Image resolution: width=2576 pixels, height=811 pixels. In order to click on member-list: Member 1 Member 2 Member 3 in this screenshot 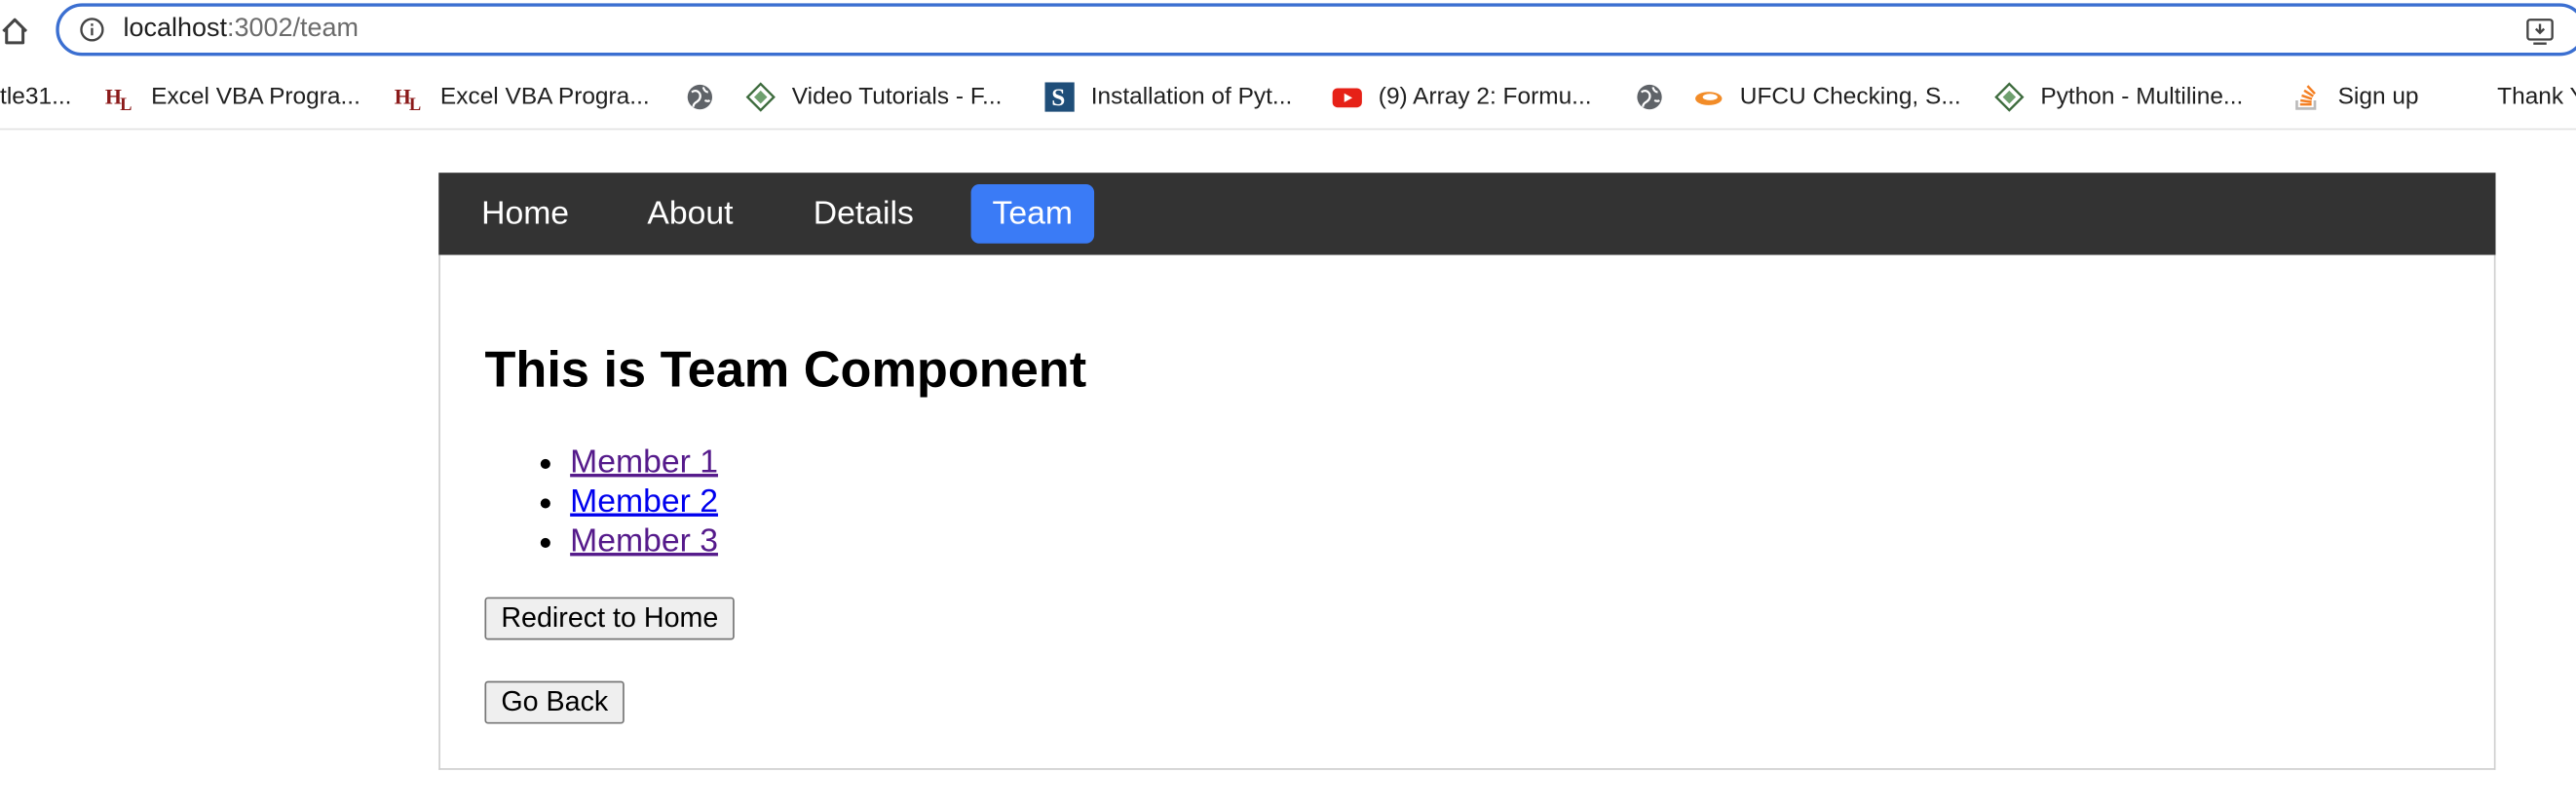, I will do `click(601, 502)`.